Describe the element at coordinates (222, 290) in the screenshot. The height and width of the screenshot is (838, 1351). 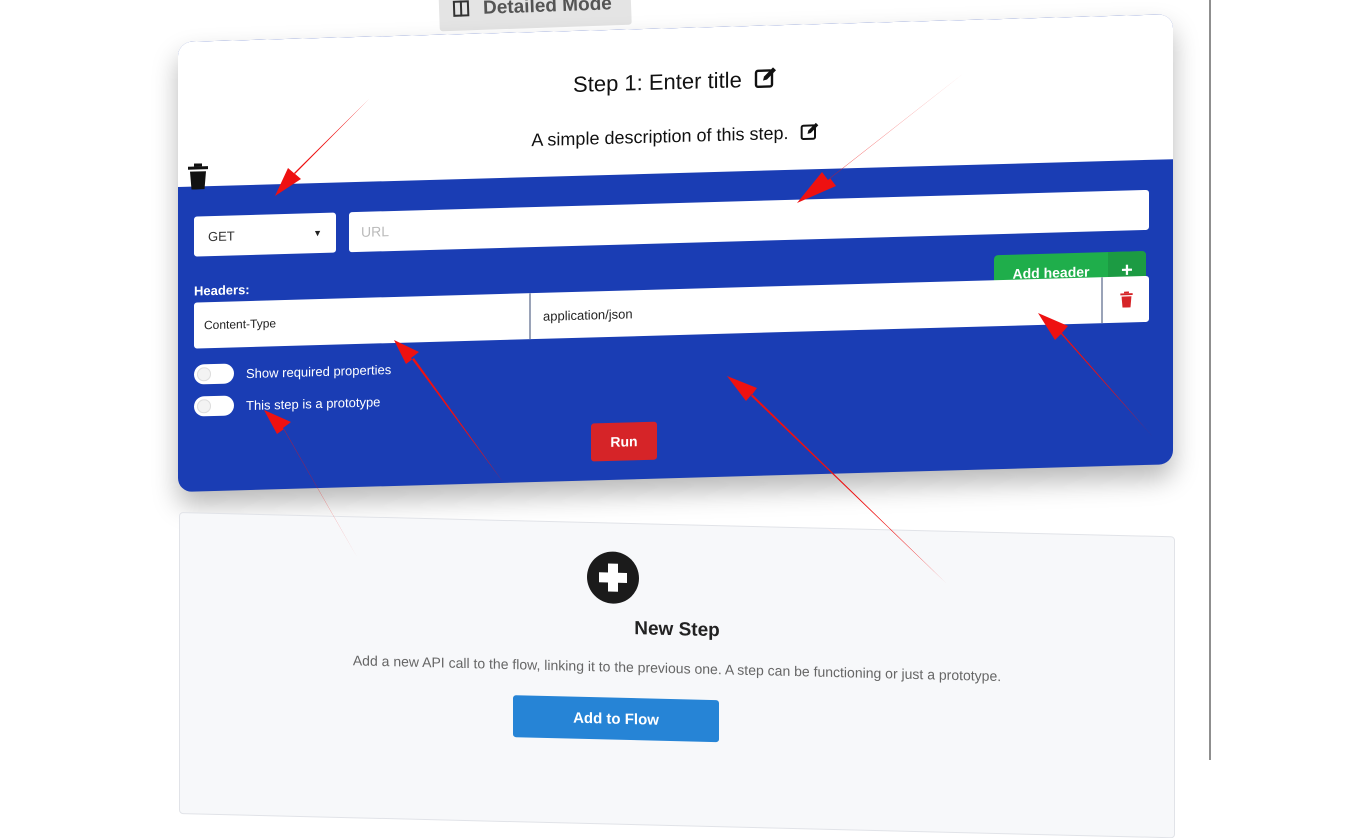
I see `headers-label: Headers:` at that location.